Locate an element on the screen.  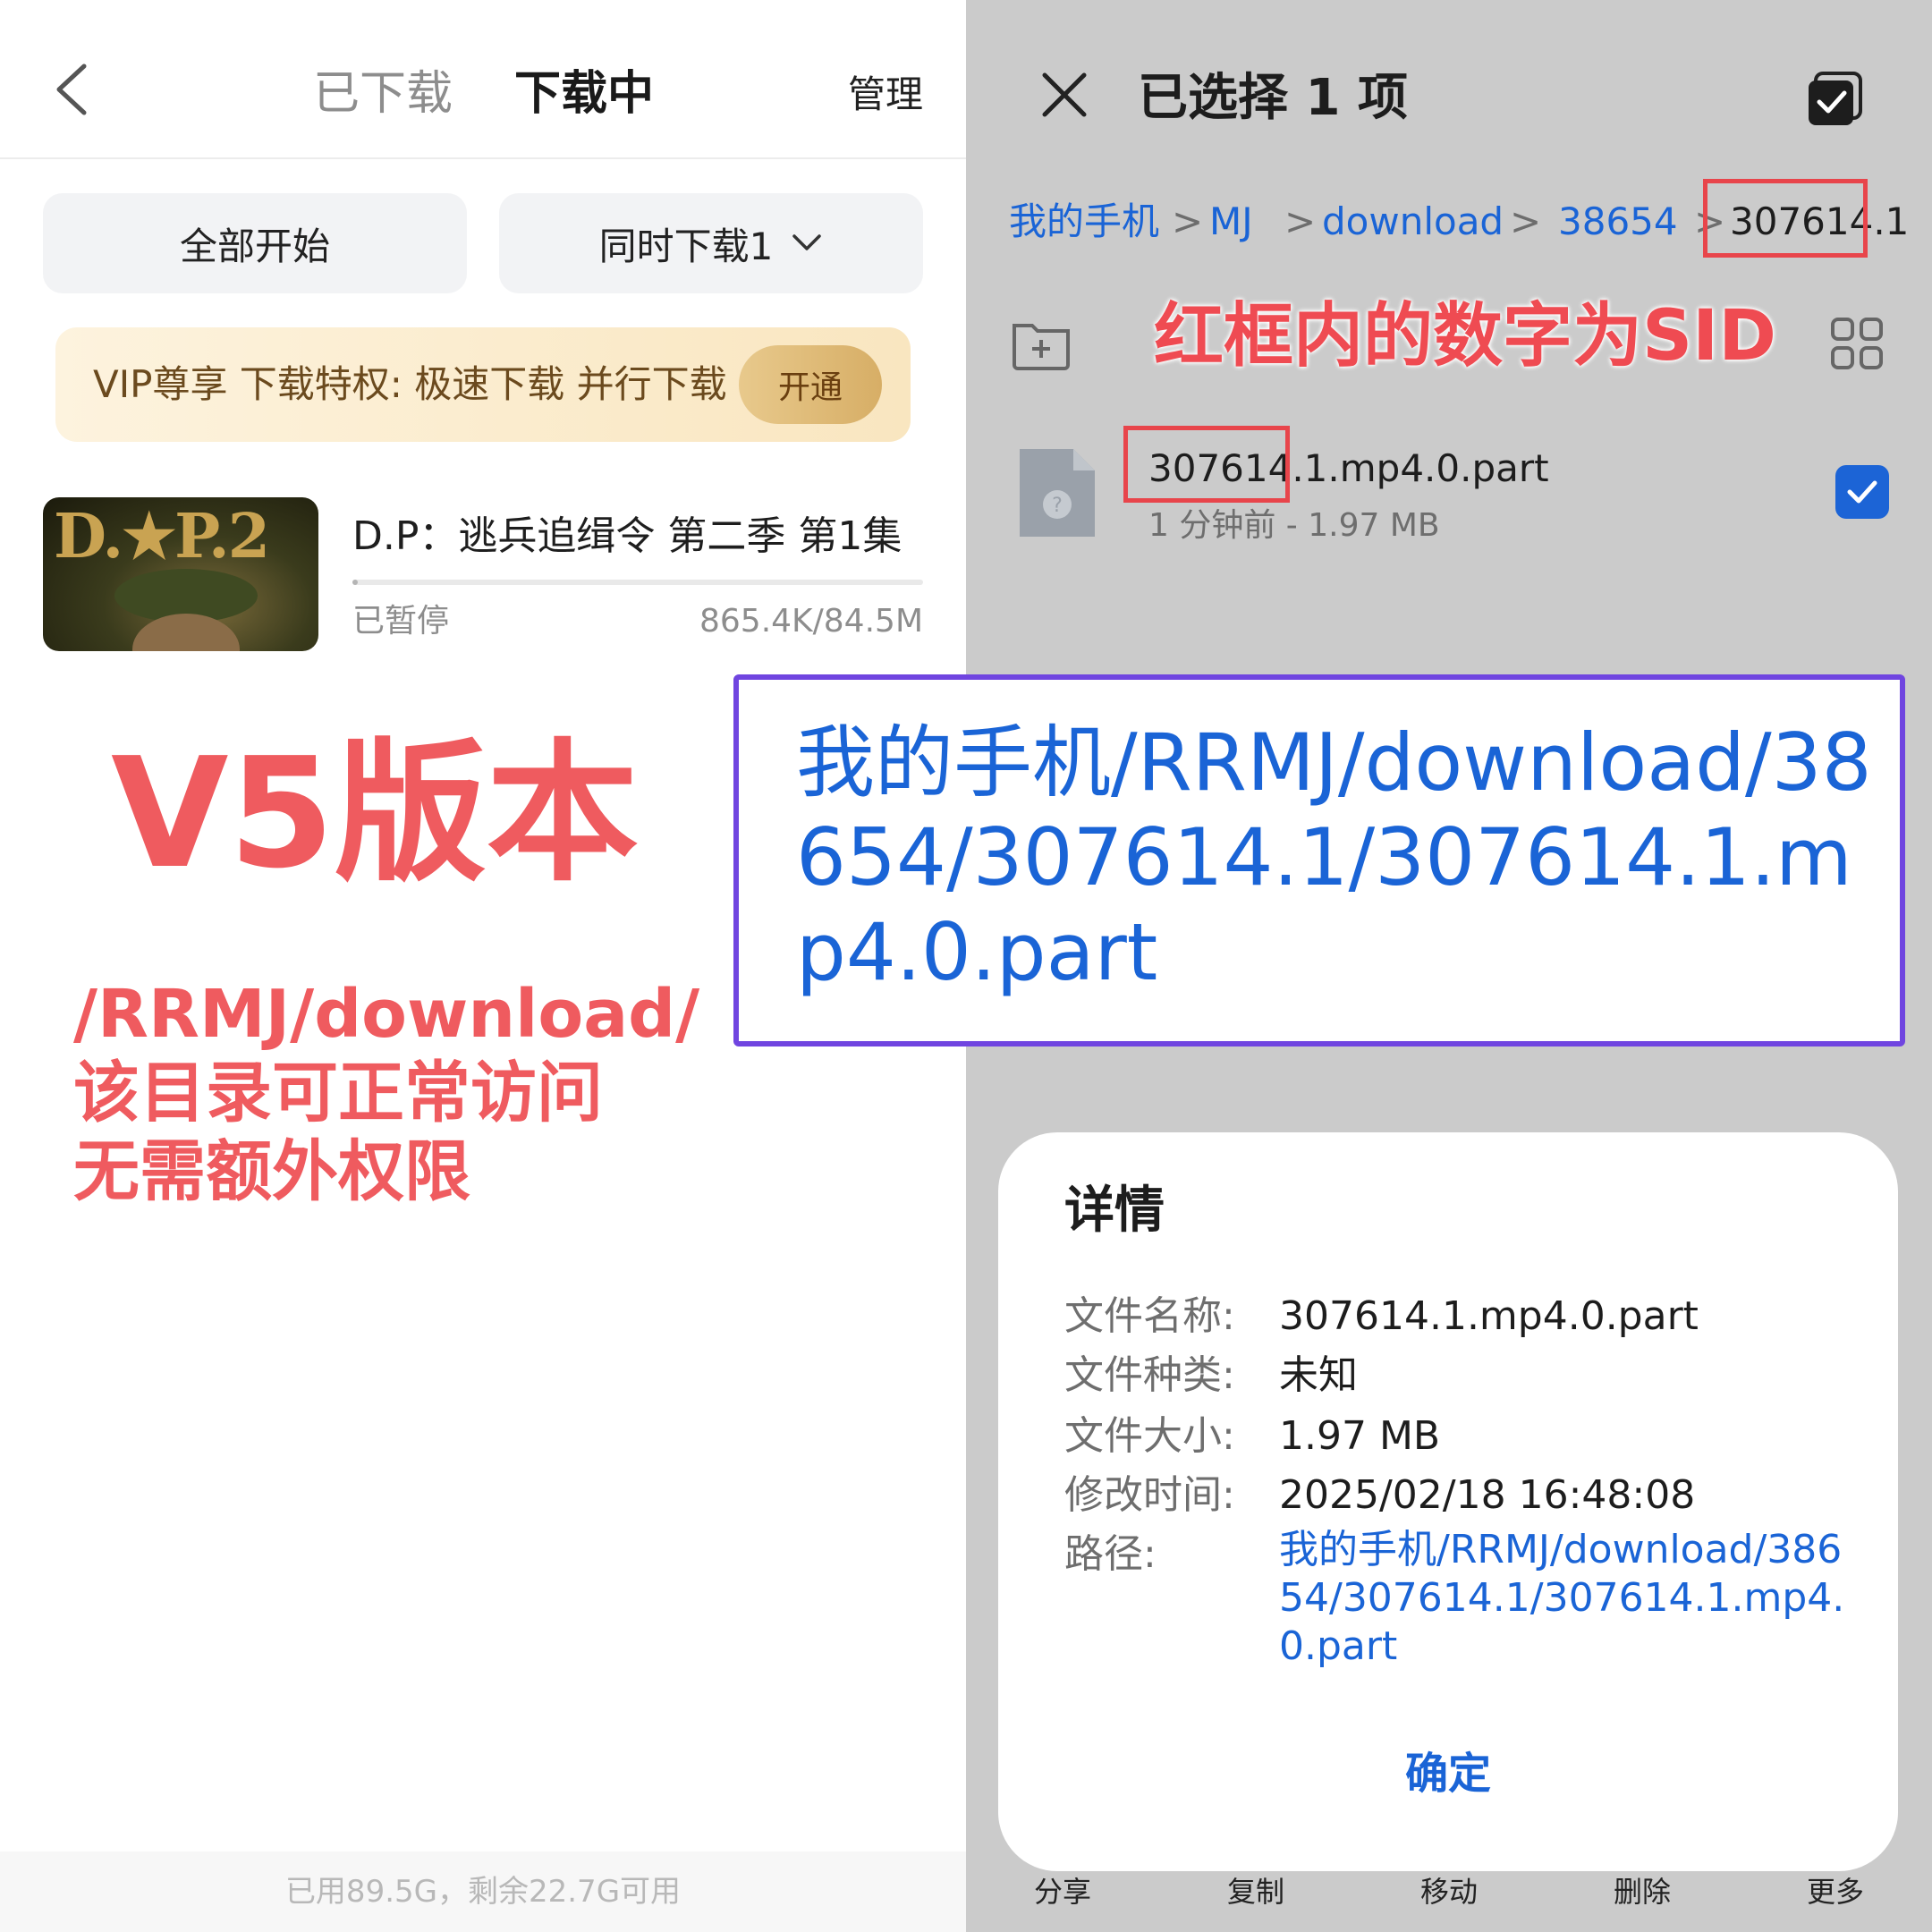
sid-annotation: 红框内的数字为SID is located at coordinates (1465, 336).